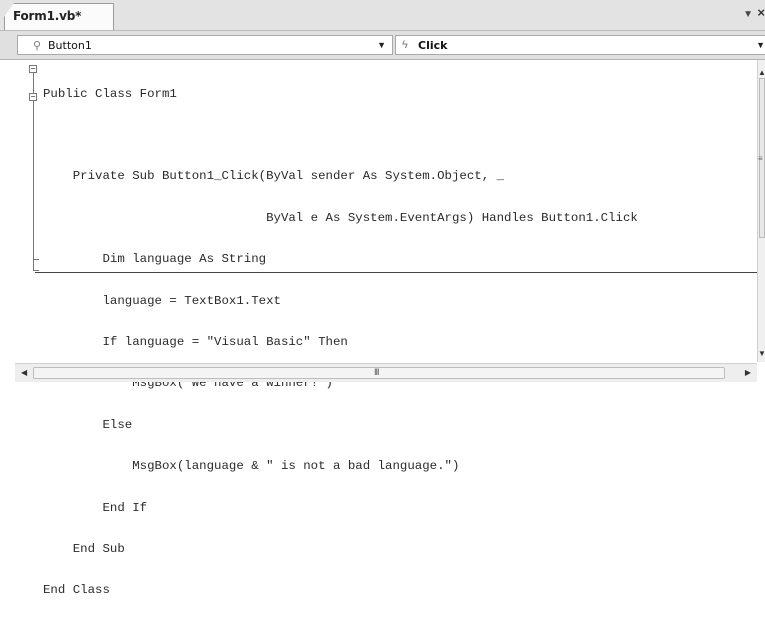  Describe the element at coordinates (88, 424) in the screenshot. I see `code-line: Else` at that location.